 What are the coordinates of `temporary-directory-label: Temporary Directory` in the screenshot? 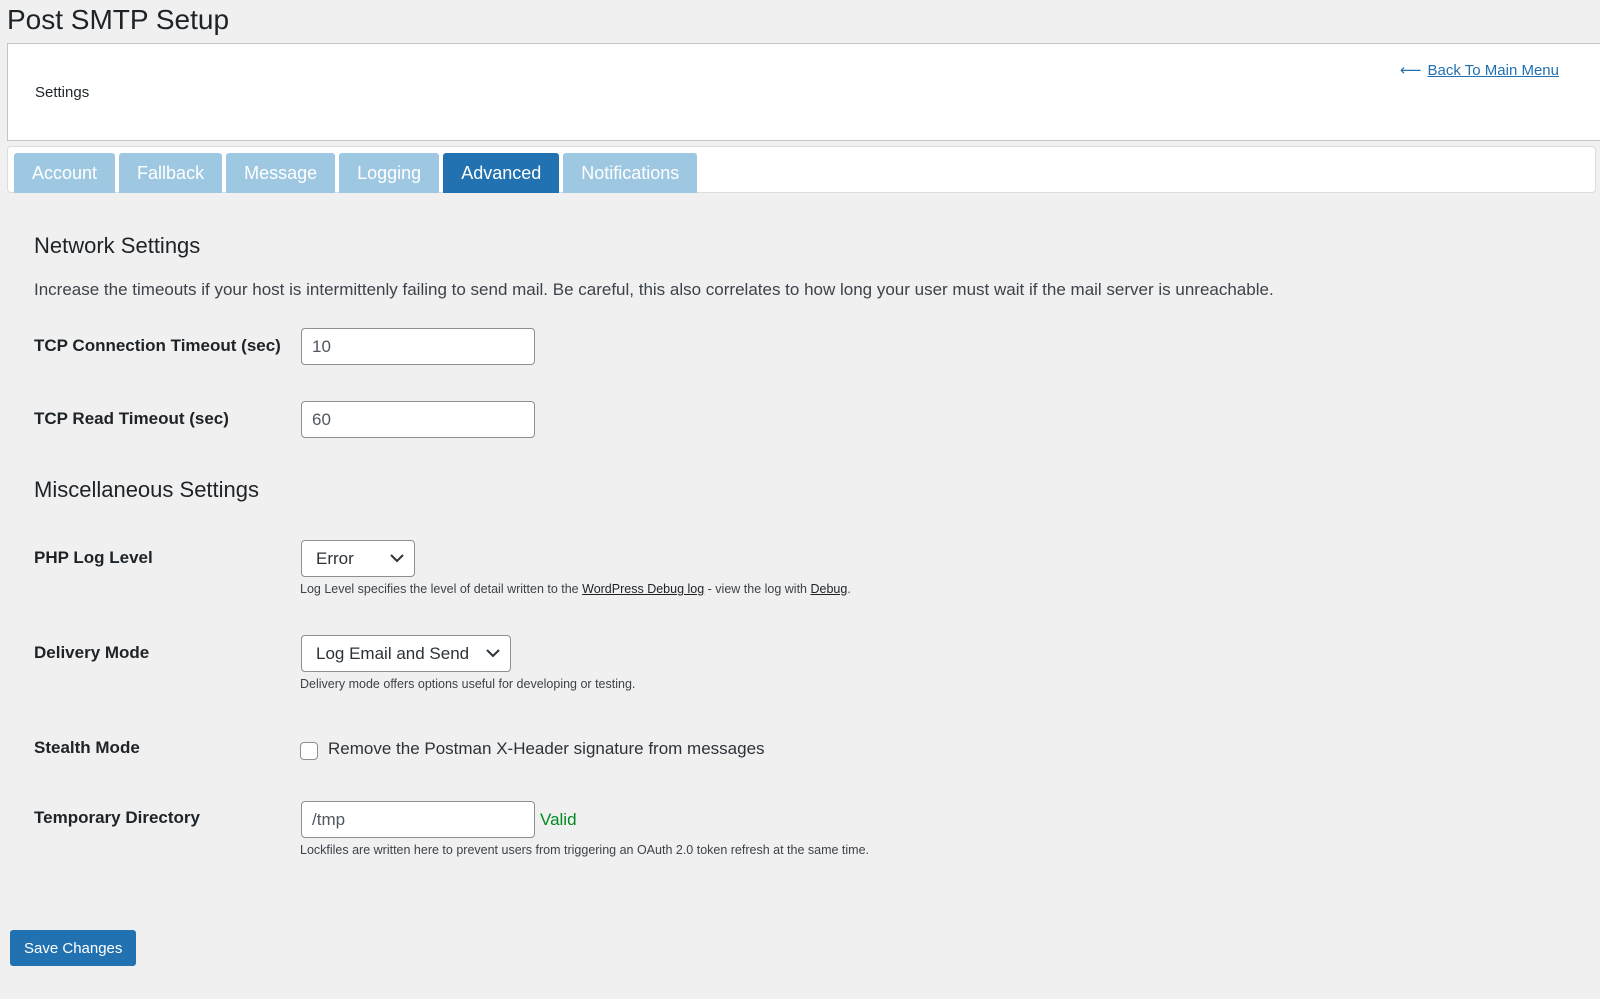 It's located at (117, 817).